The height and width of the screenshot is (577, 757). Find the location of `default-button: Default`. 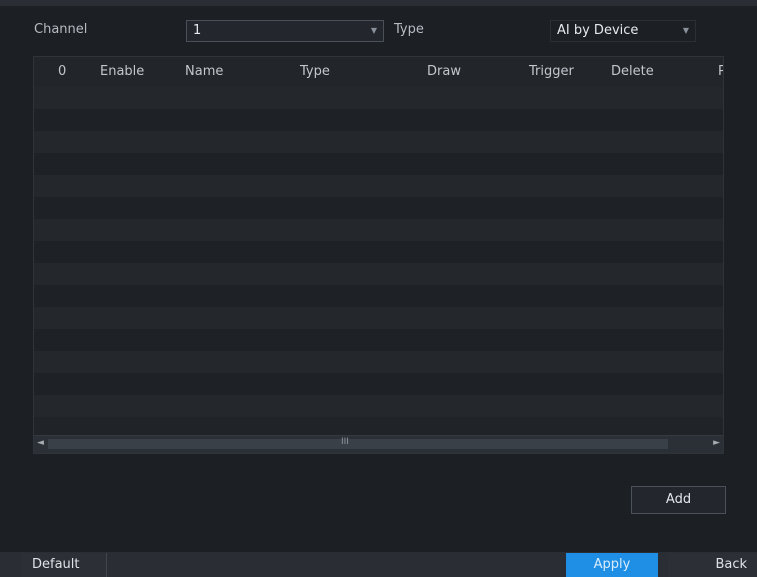

default-button: Default is located at coordinates (64, 565).